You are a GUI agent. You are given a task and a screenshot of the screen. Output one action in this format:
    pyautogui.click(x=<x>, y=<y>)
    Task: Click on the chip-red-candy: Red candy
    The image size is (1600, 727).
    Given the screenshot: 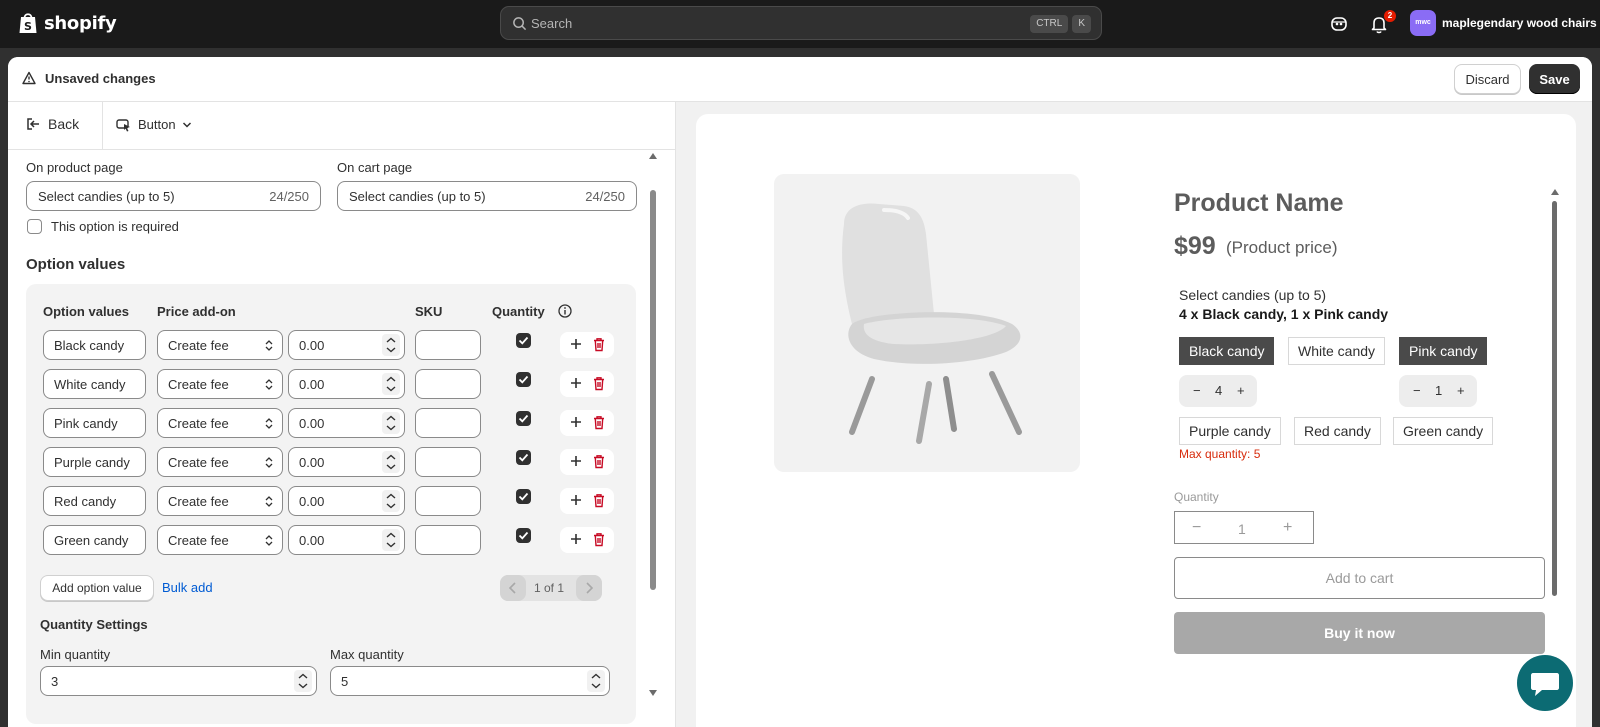 What is the action you would take?
    pyautogui.click(x=1337, y=431)
    